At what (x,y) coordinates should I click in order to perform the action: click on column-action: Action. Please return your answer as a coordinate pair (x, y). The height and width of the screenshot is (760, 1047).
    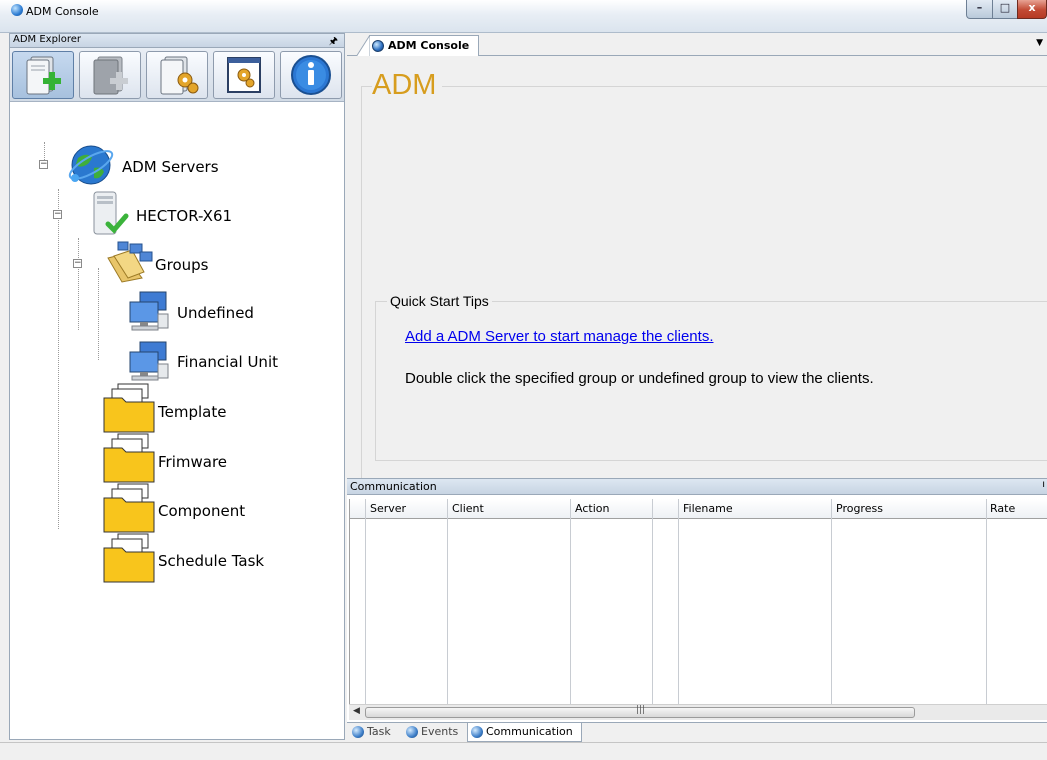
    Looking at the image, I should click on (612, 603).